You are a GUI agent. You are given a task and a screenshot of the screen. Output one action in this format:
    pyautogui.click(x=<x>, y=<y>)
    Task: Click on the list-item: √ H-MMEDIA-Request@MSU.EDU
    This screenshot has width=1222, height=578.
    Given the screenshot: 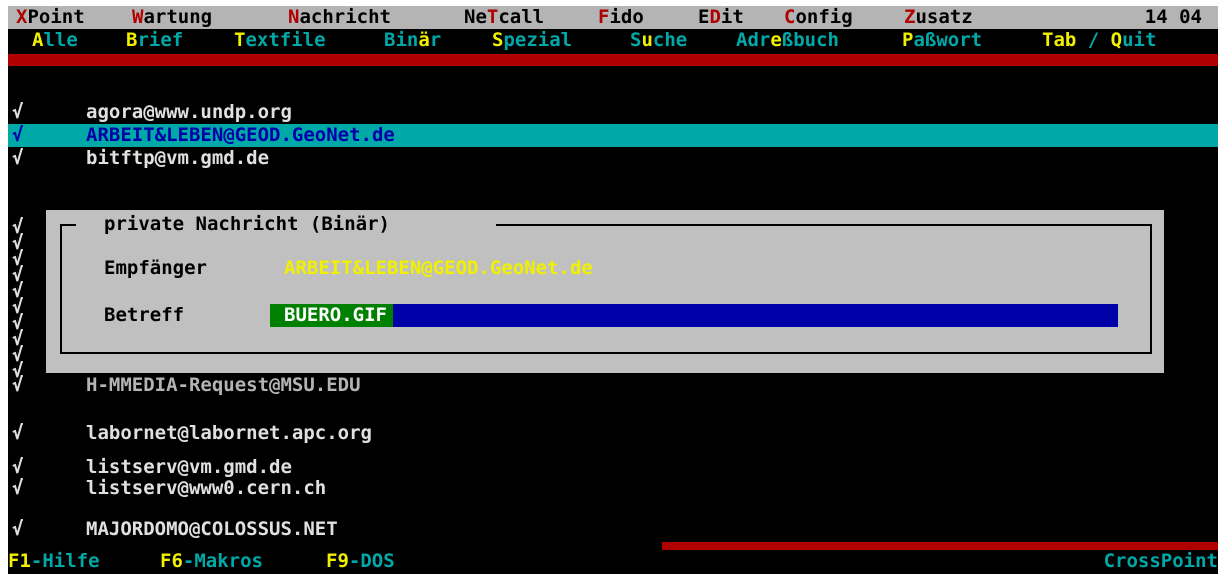 What is the action you would take?
    pyautogui.click(x=613, y=385)
    